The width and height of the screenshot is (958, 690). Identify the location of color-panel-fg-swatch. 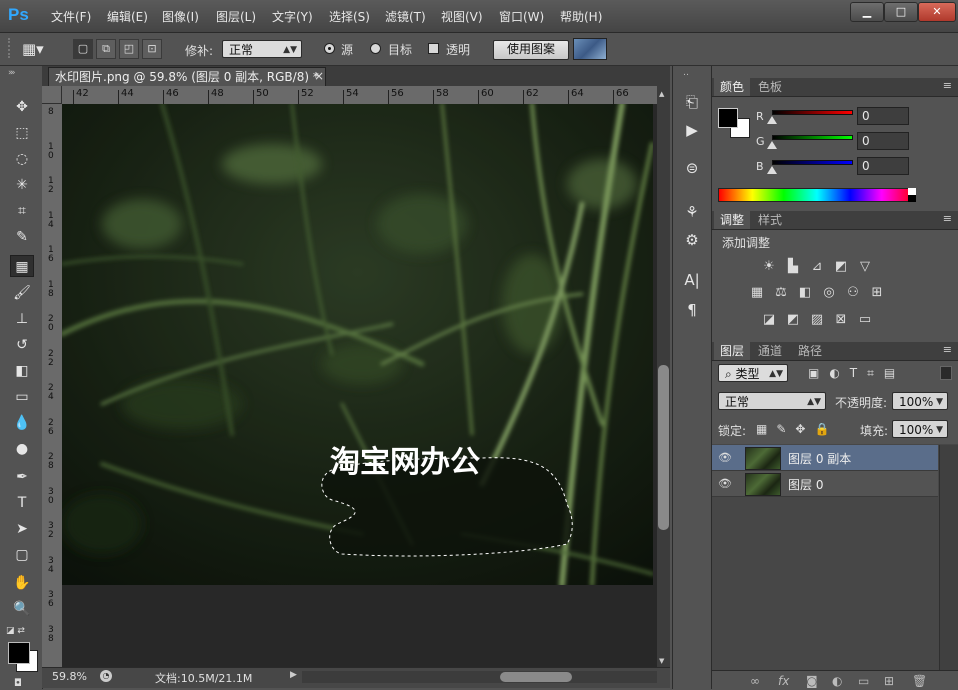
(728, 118).